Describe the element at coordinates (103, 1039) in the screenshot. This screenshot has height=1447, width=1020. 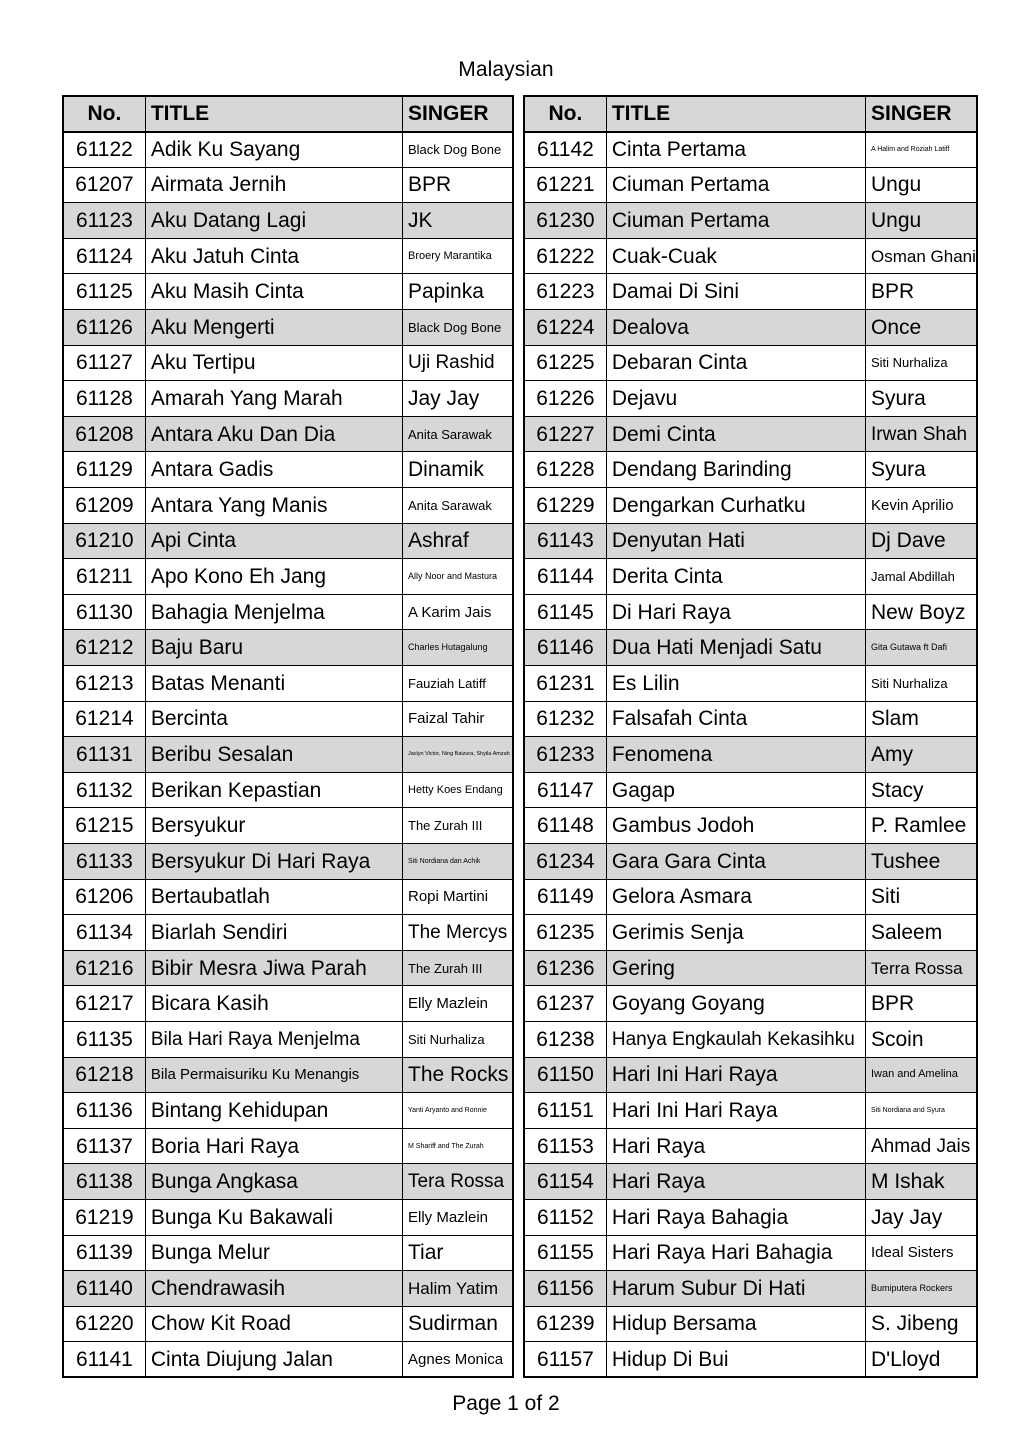
I see `cell-no: 61135` at that location.